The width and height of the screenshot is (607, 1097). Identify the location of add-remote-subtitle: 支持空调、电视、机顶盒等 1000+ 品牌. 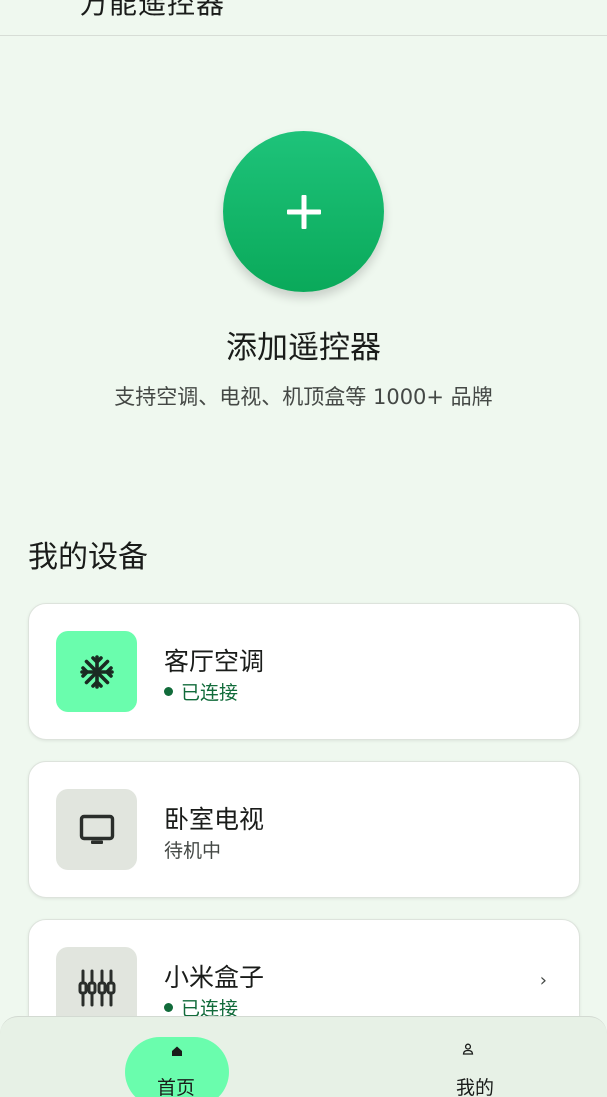
(303, 397).